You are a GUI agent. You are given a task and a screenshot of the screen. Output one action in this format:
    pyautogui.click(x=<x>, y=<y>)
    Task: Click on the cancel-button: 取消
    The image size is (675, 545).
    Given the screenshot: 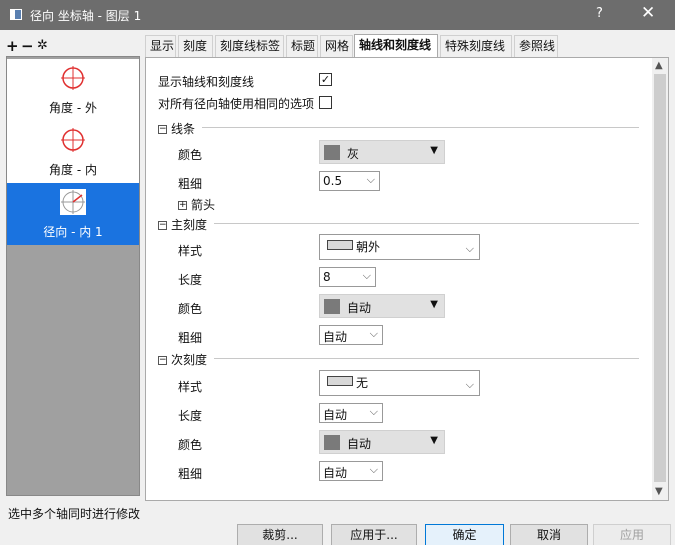 What is the action you would take?
    pyautogui.click(x=549, y=534)
    